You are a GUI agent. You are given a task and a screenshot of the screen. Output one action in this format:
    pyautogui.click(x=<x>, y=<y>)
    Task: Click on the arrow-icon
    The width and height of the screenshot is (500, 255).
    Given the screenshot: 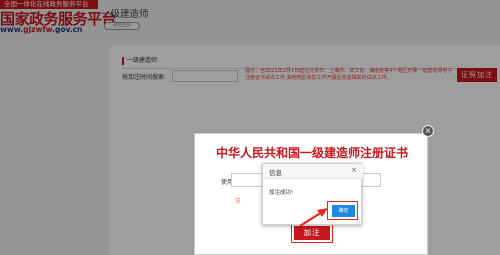 What is the action you would take?
    pyautogui.click(x=313, y=217)
    